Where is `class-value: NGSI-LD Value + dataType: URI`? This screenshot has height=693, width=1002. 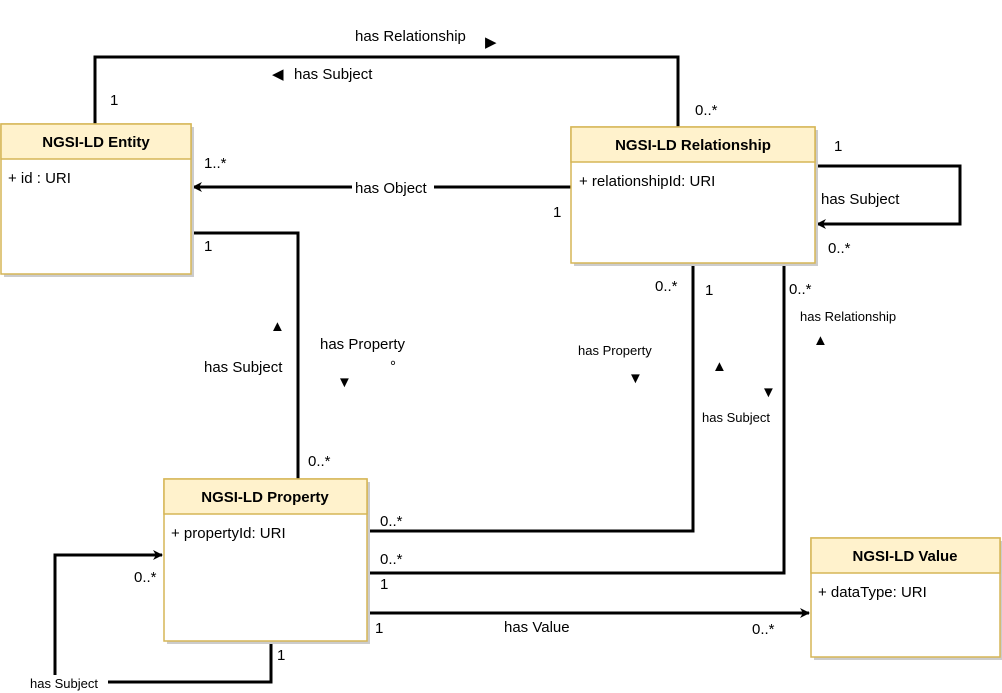 class-value: NGSI-LD Value + dataType: URI is located at coordinates (906, 598).